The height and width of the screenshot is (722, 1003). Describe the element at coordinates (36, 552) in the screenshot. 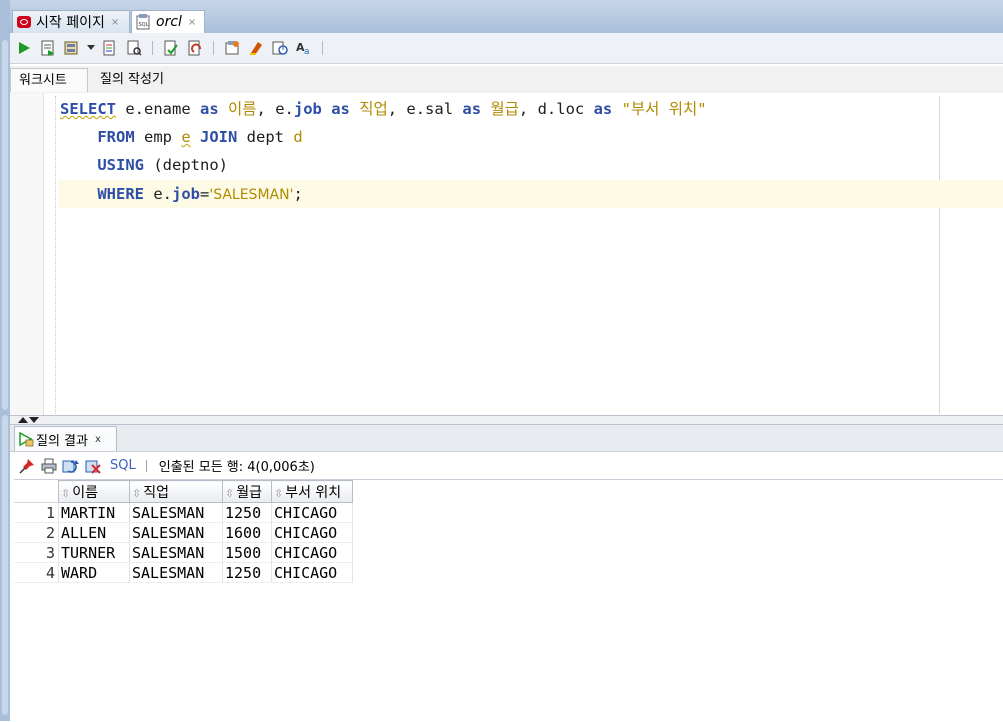

I see `row-number: 3` at that location.